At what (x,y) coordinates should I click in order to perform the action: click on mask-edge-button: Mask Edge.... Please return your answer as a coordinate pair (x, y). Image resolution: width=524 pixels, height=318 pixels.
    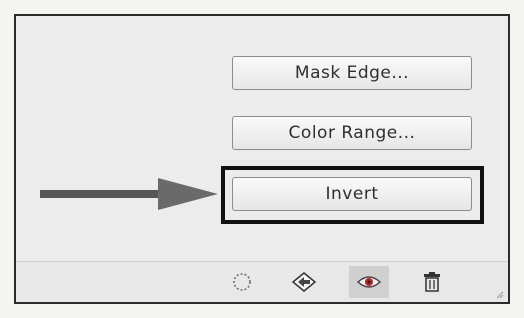
    Looking at the image, I should click on (352, 73).